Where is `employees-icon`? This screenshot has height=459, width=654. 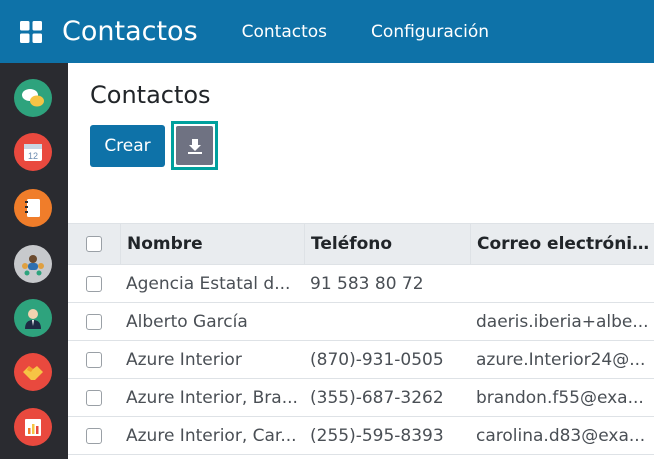
employees-icon is located at coordinates (33, 319).